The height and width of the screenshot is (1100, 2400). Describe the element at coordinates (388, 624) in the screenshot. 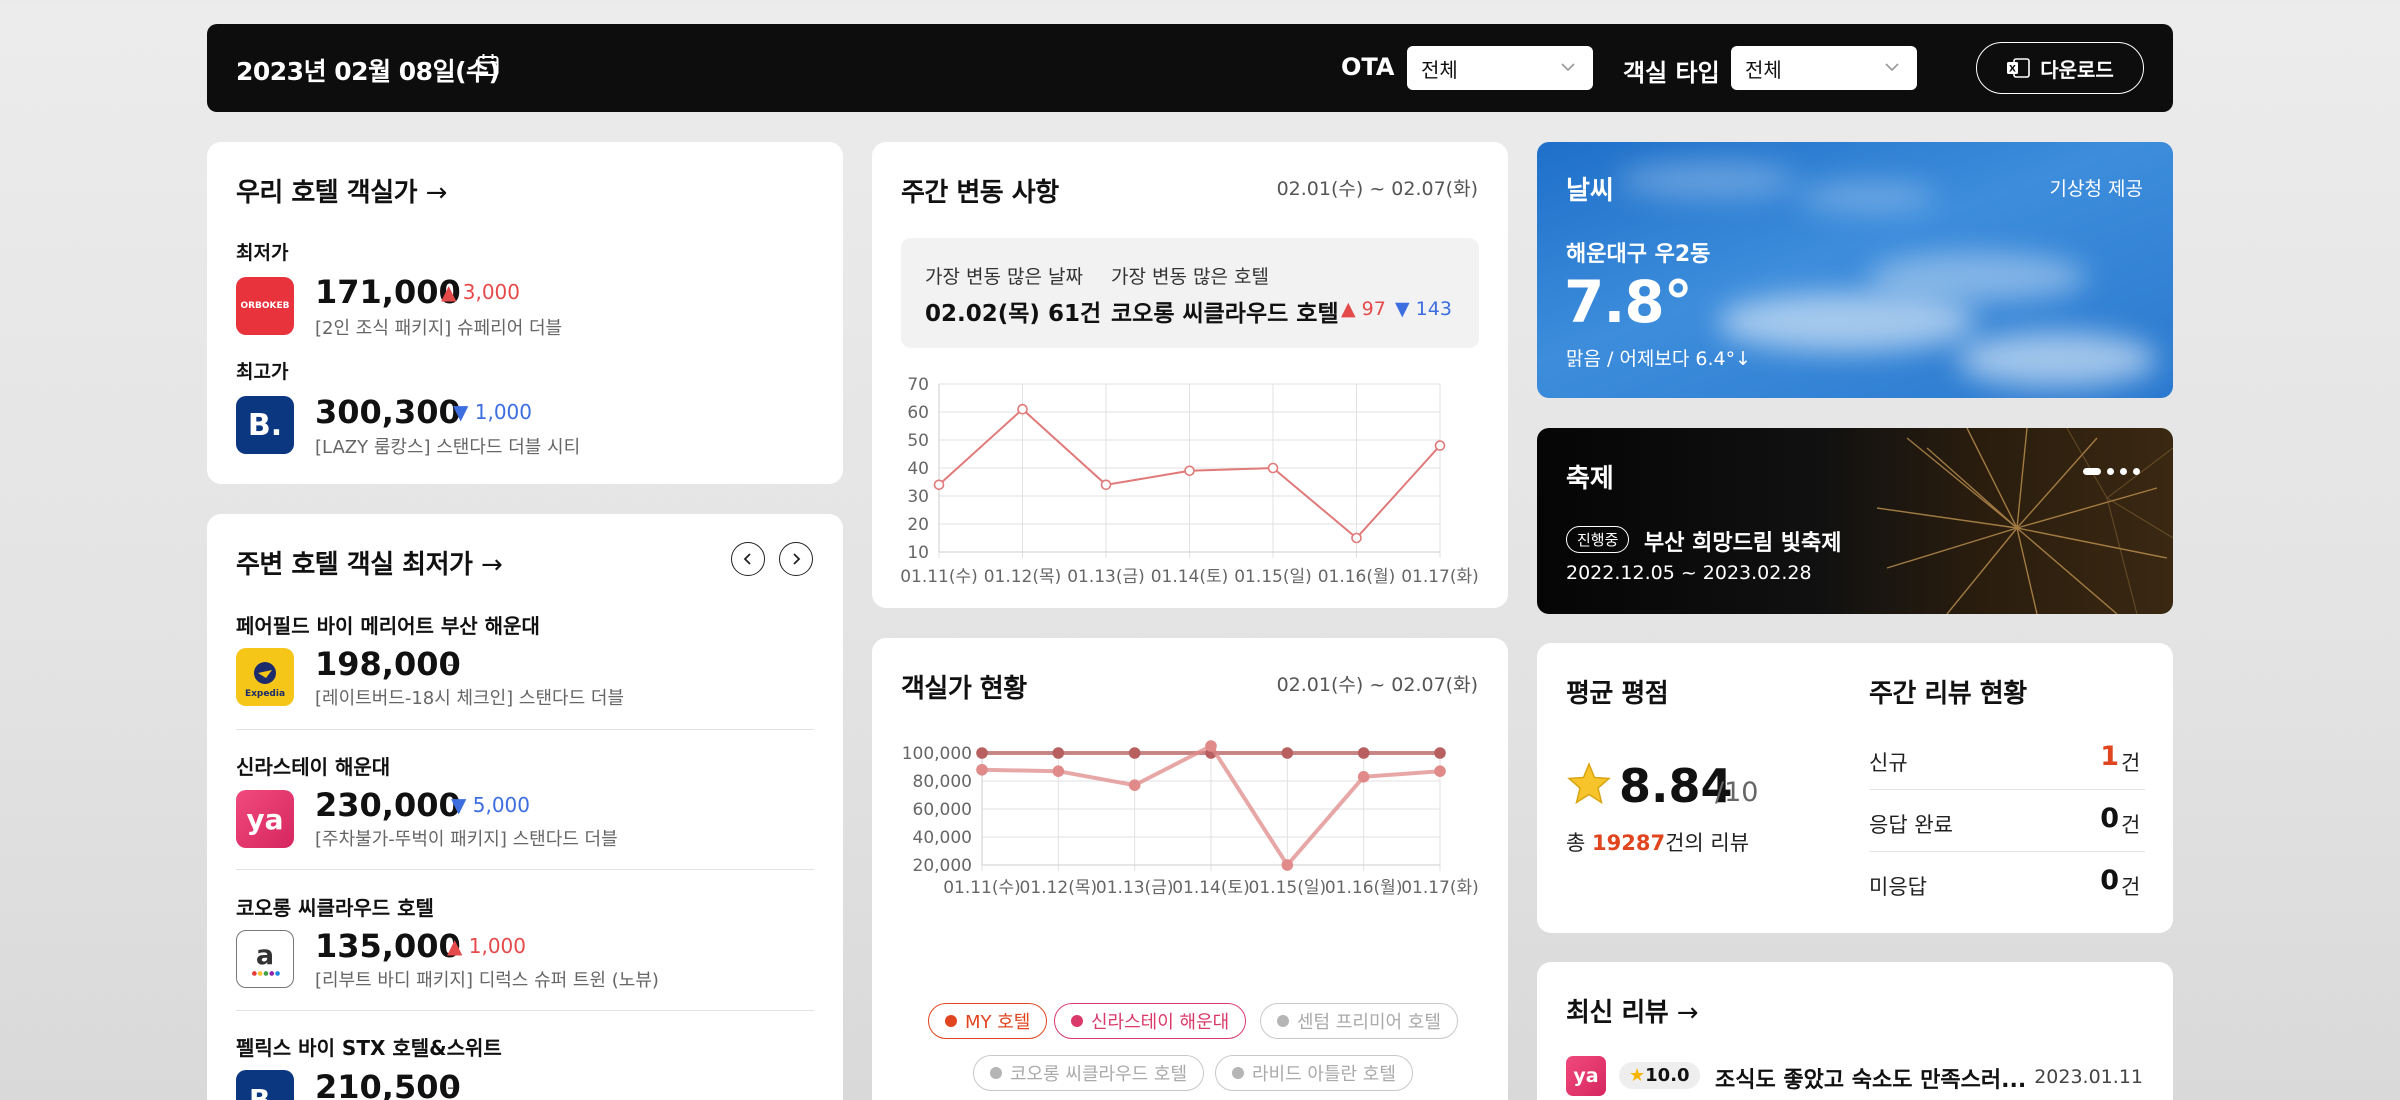

I see `nearby-hotel-name: 페어필드 바이 메리어트 부산 해운대` at that location.